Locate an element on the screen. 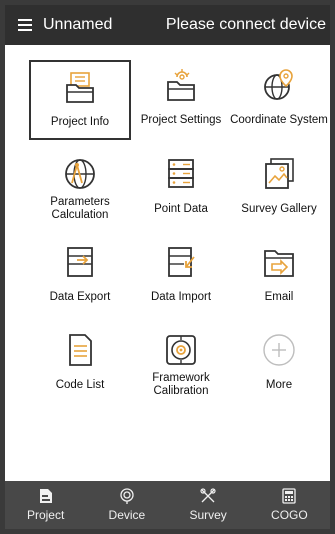 This screenshot has height=534, width=335. tile-code-list: Code List is located at coordinates (80, 365).